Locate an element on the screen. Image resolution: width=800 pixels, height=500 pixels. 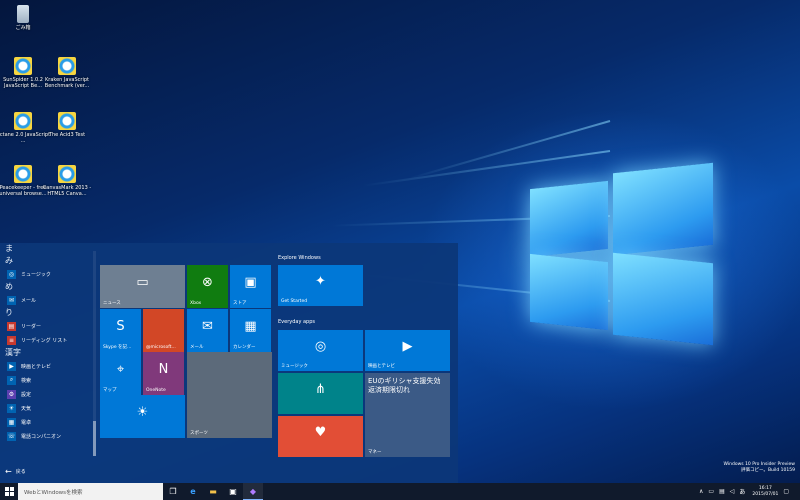
start-tile: ✦ Get Started is located at coordinates (320, 285).